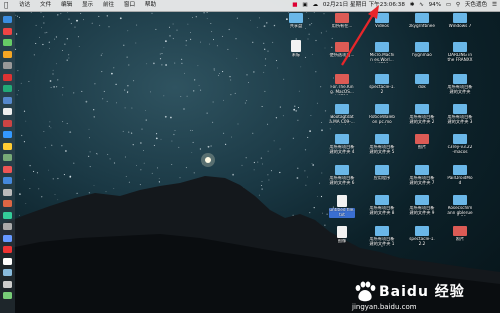  What do you see at coordinates (422, 52) in the screenshot?
I see `desktop-icon: hygnmao` at bounding box center [422, 52].